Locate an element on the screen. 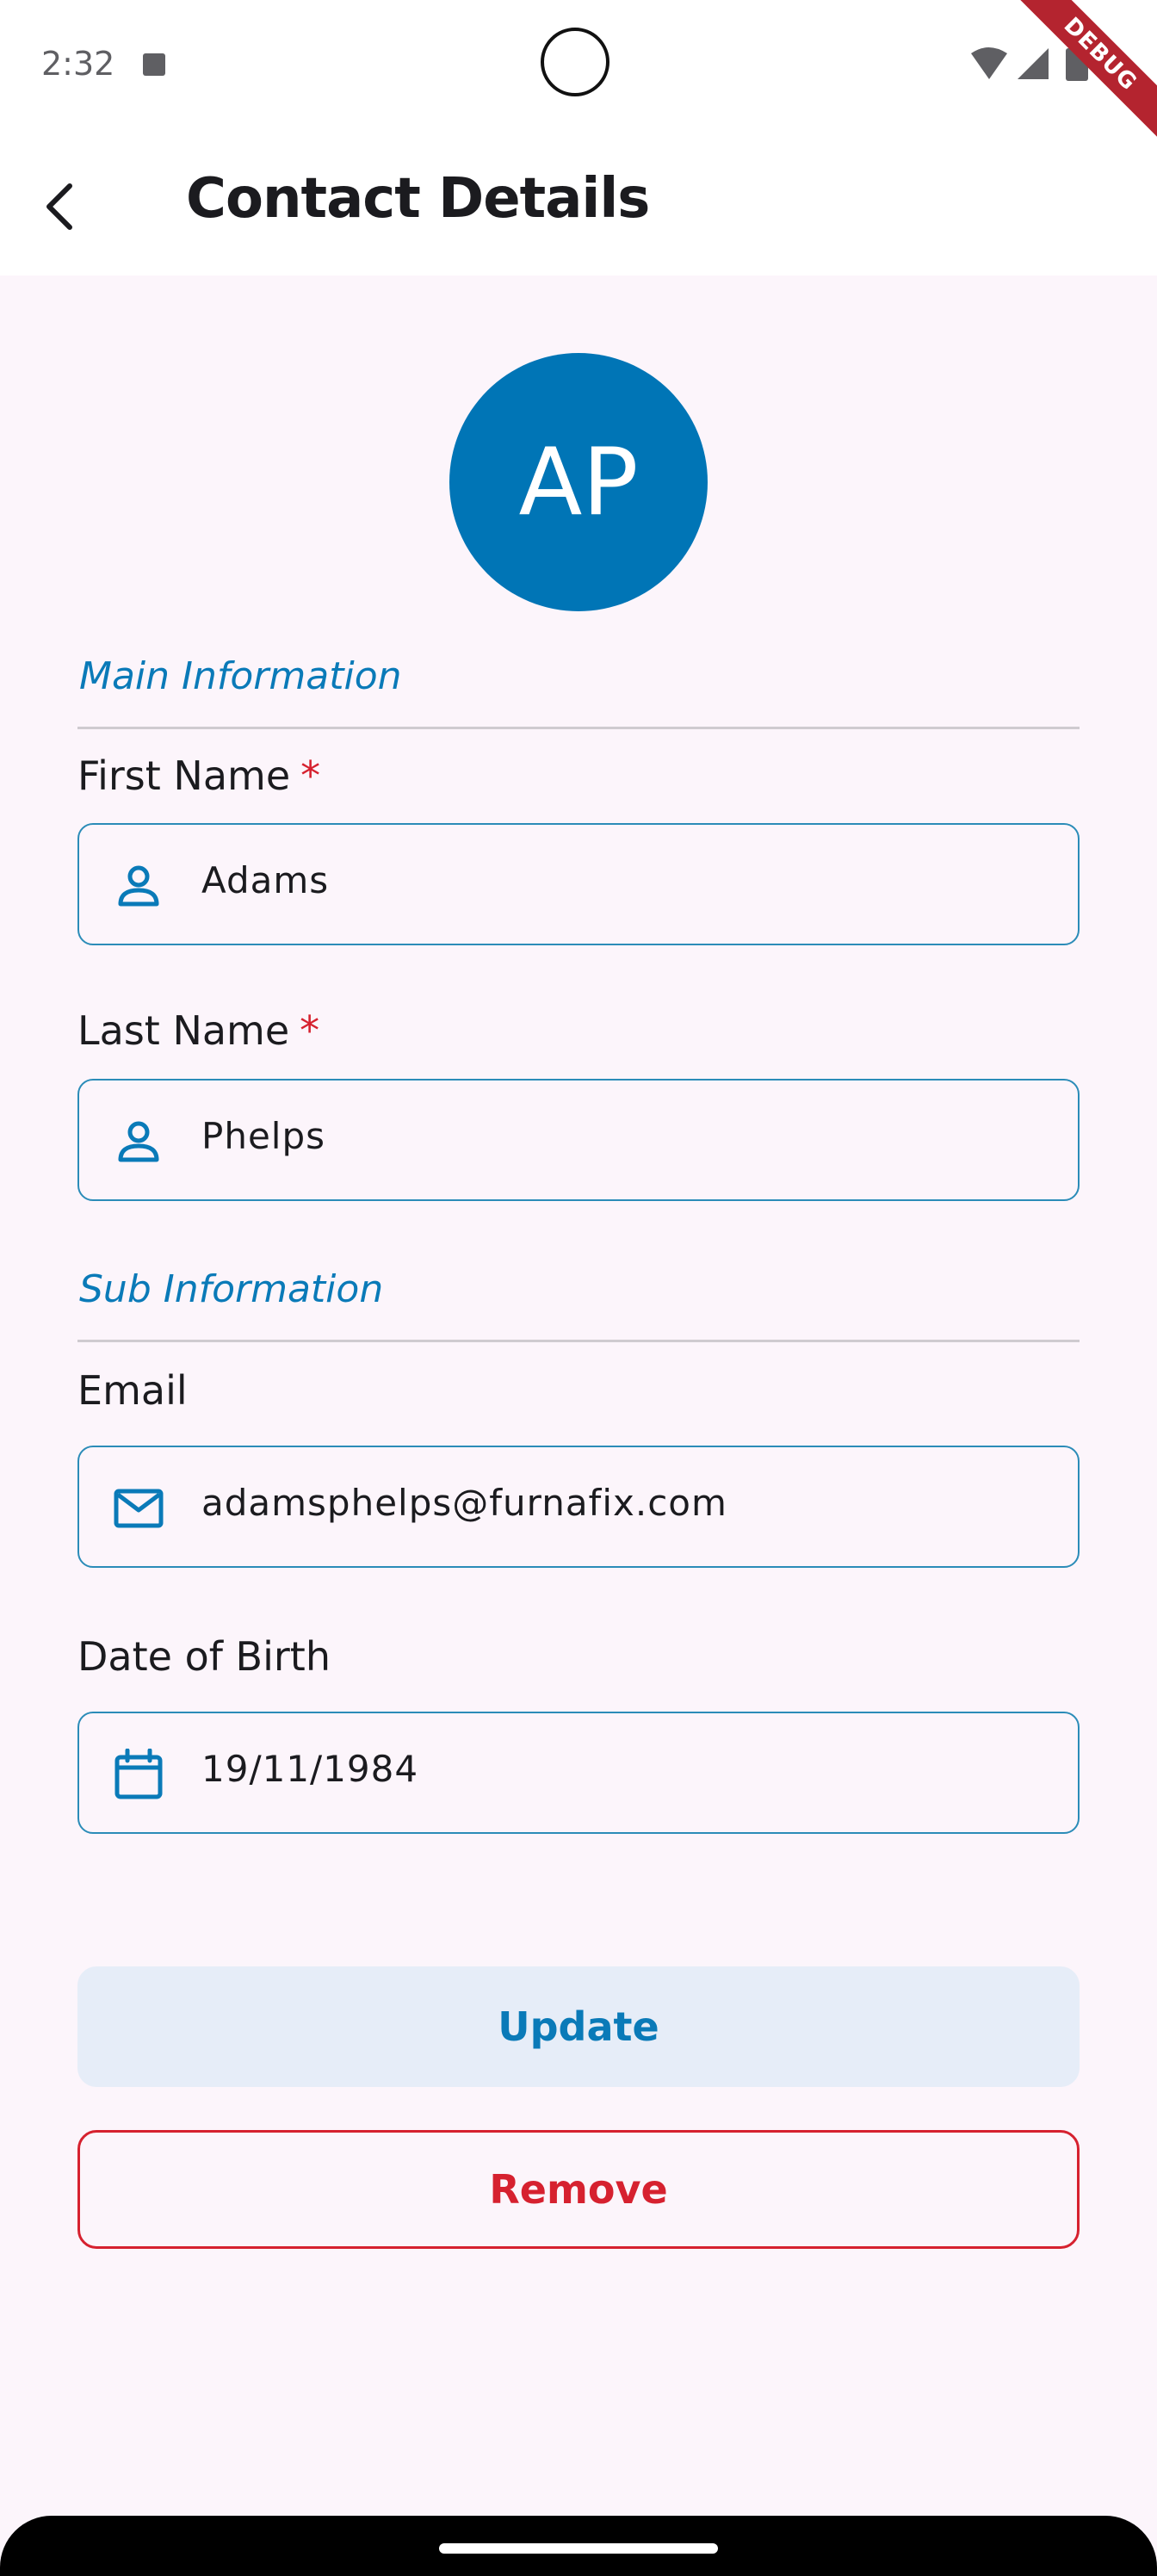 The image size is (1157, 2576). app-bar: Contact Details is located at coordinates (579, 207).